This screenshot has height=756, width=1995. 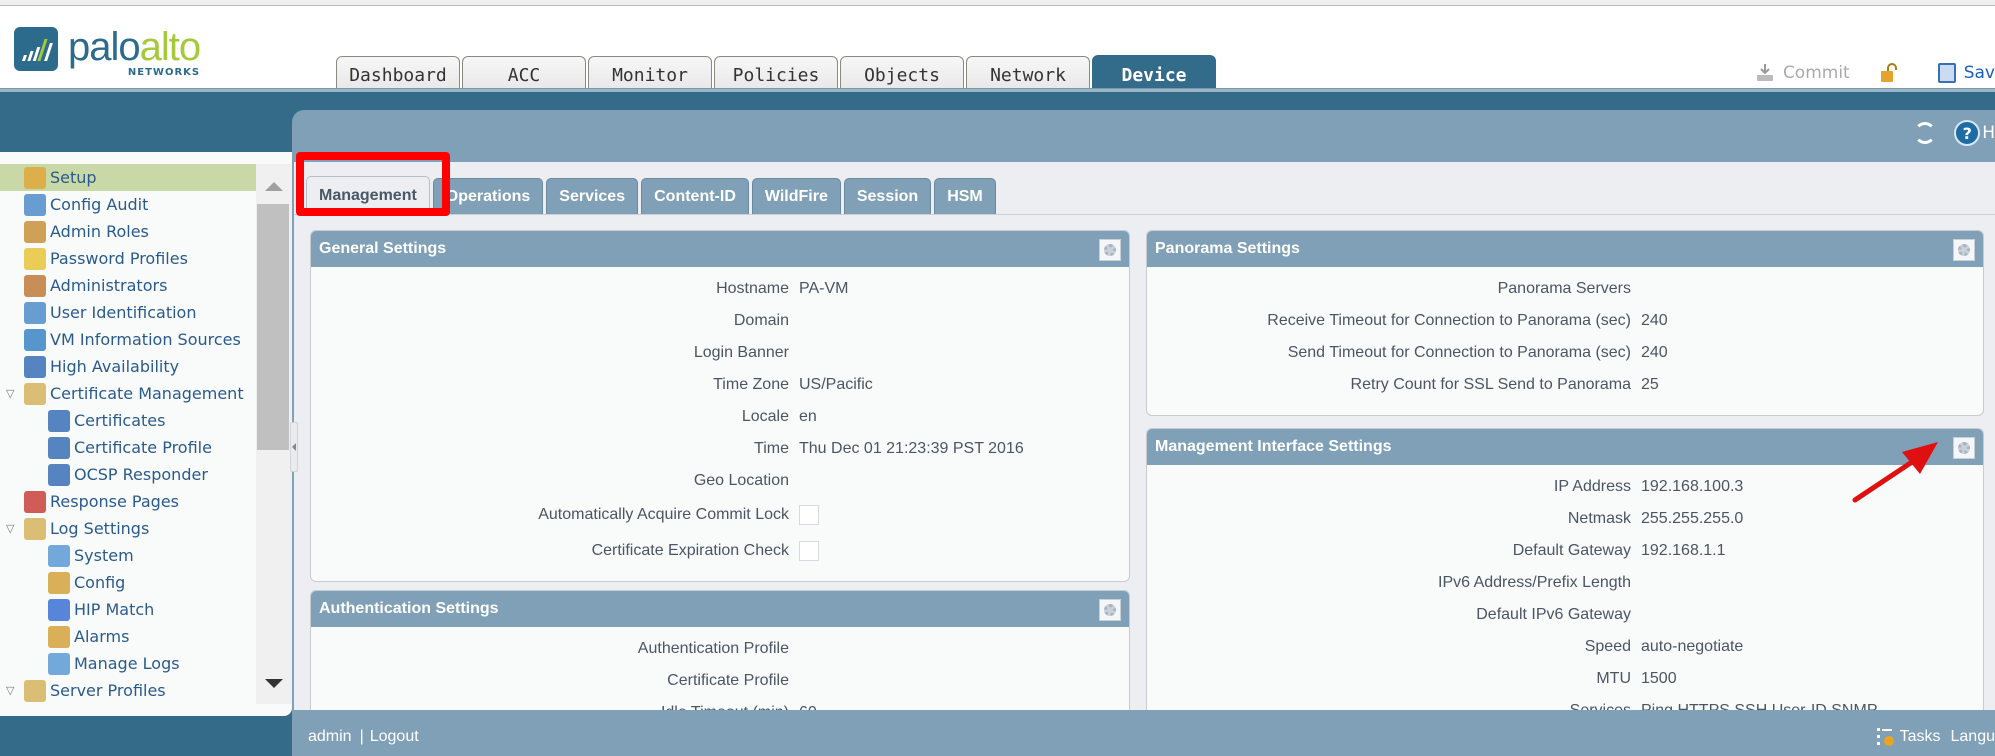 What do you see at coordinates (1964, 250) in the screenshot?
I see `edit-panorama-settings-button` at bounding box center [1964, 250].